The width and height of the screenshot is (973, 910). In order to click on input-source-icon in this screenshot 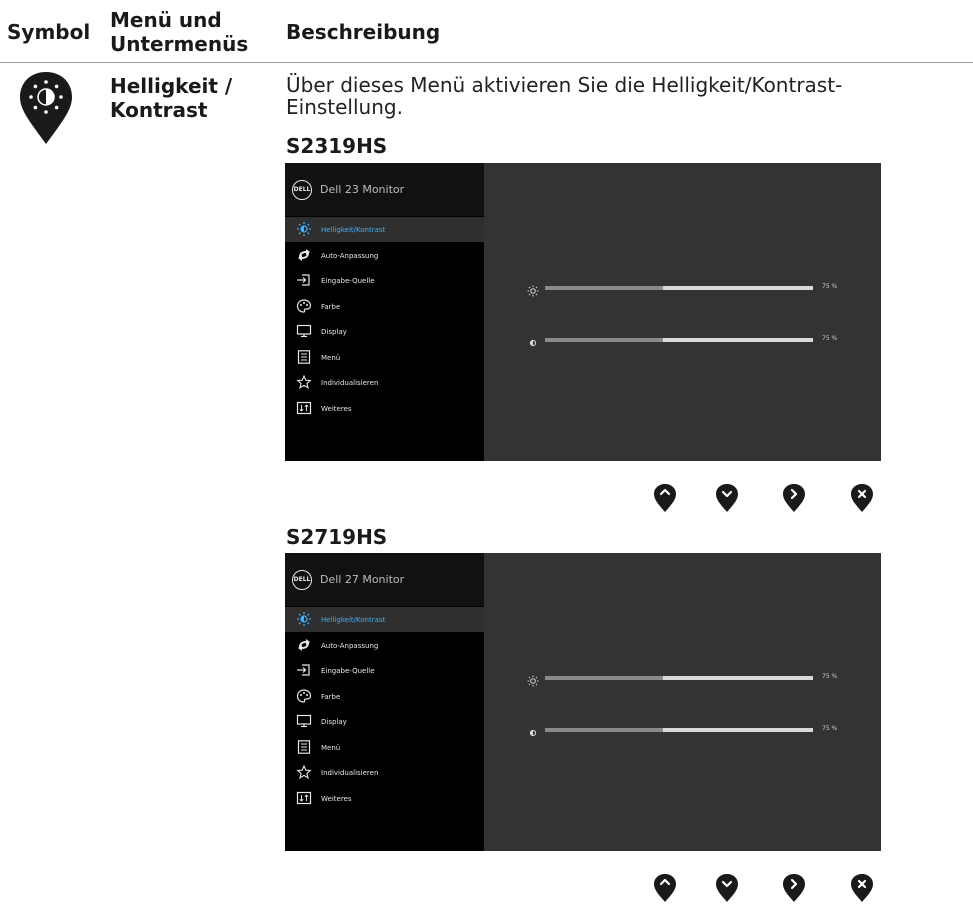, I will do `click(304, 670)`.